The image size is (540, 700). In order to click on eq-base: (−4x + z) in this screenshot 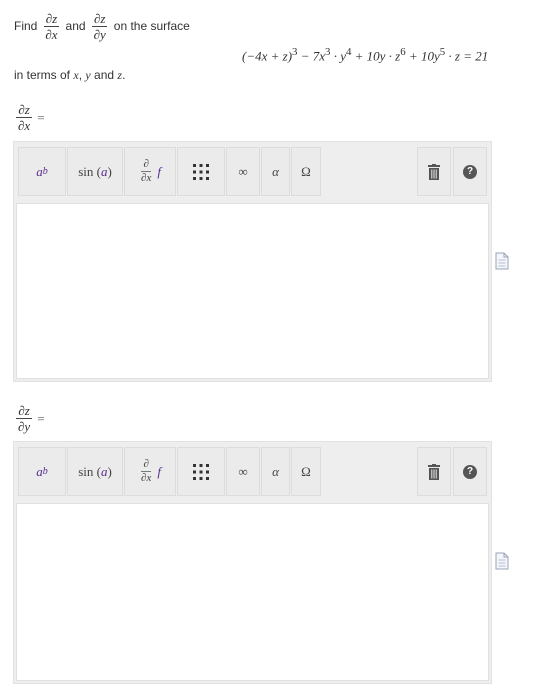, I will do `click(267, 56)`.